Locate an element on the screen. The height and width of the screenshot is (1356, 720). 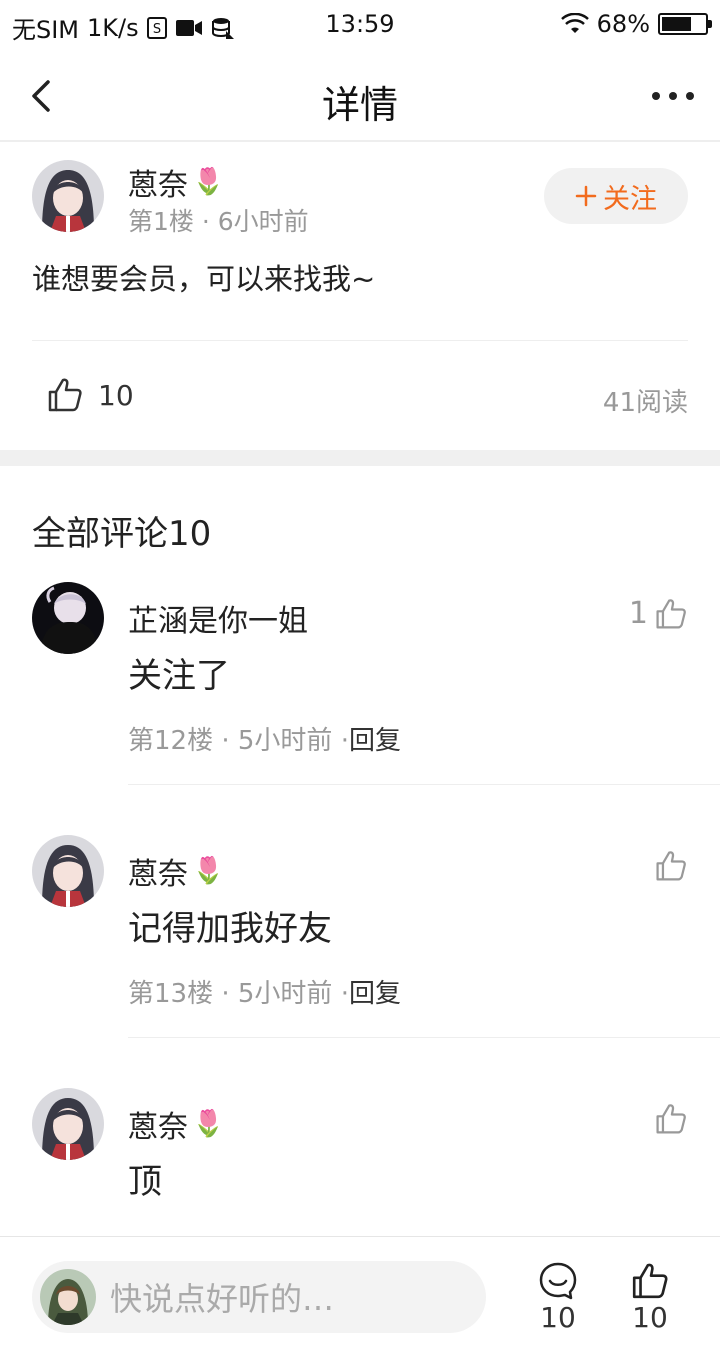
bottom-bar: 快说点好听的… 10 10 is located at coordinates (360, 1296).